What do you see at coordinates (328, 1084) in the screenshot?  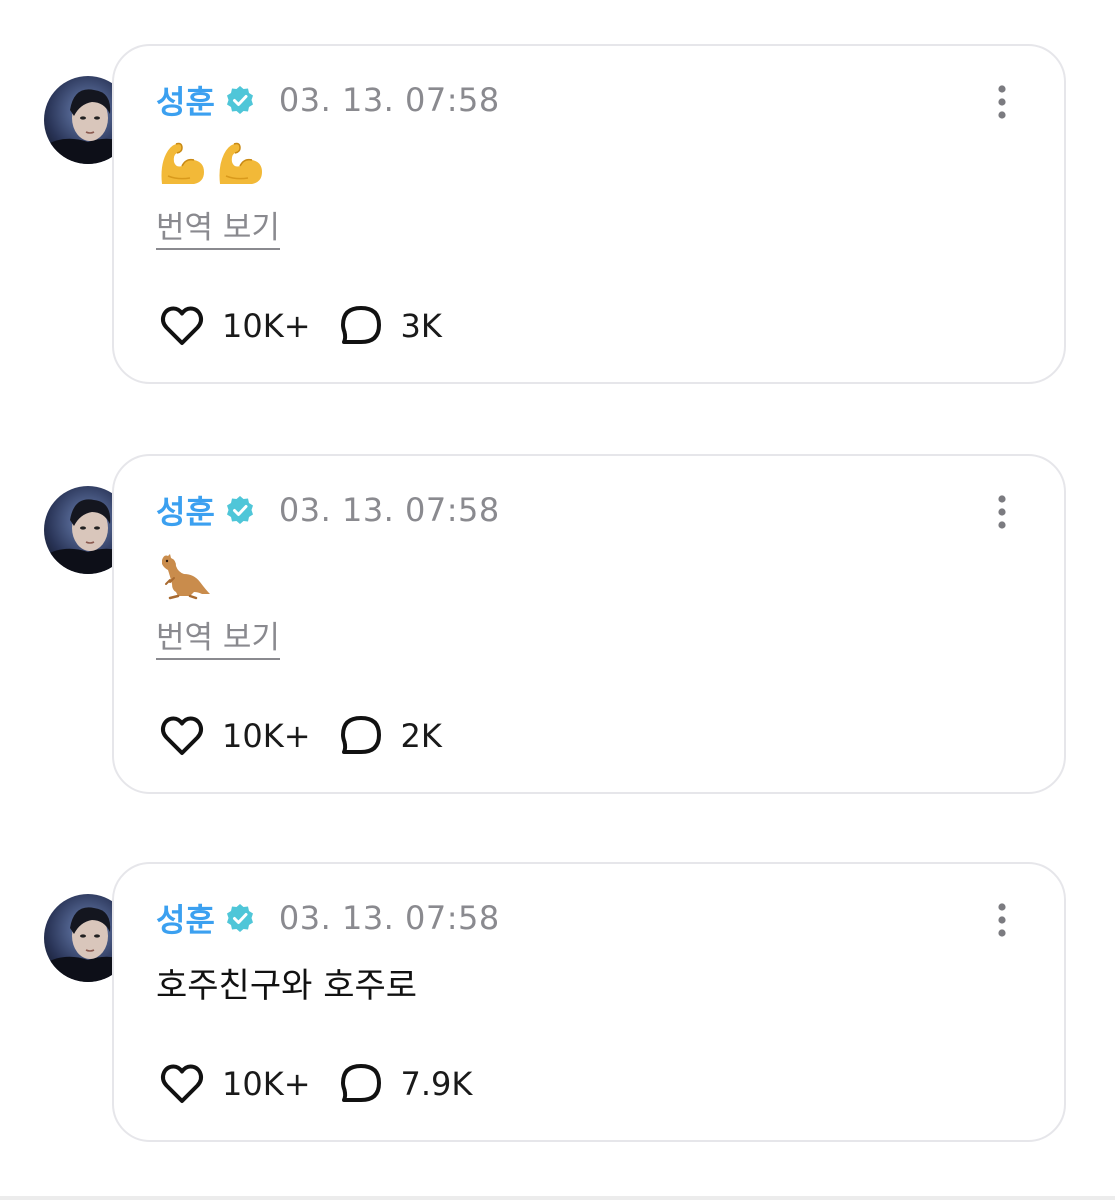 I see `post-stats: 10K+ 7.9K` at bounding box center [328, 1084].